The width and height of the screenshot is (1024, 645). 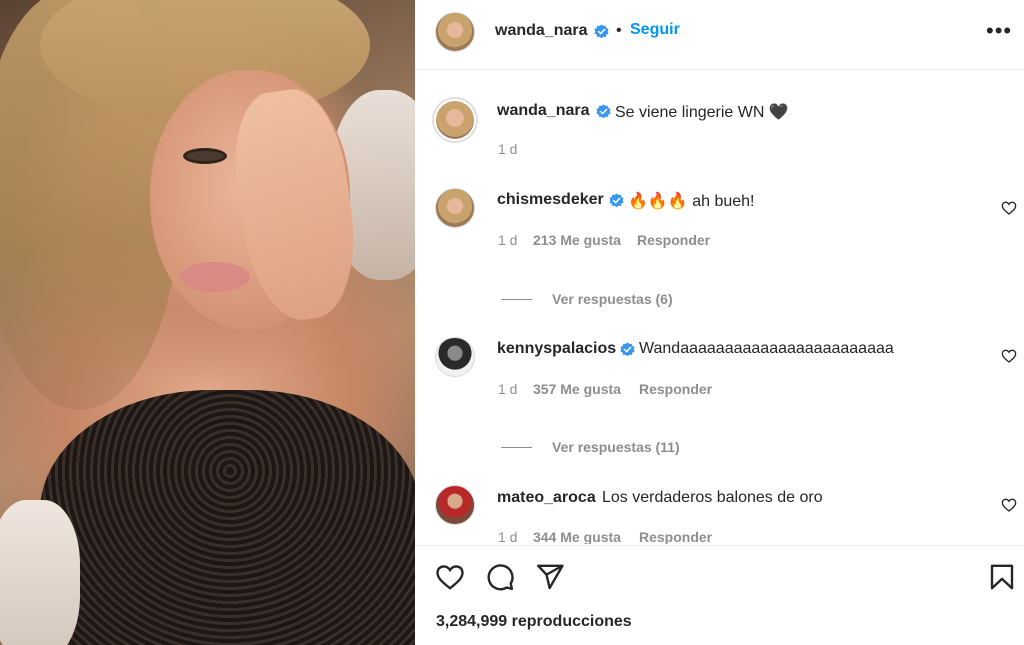 I want to click on more-options-button: •••, so click(x=999, y=31).